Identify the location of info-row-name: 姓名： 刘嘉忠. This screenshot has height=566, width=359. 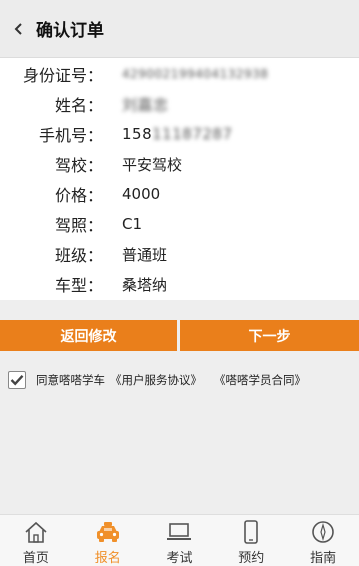
(179, 104).